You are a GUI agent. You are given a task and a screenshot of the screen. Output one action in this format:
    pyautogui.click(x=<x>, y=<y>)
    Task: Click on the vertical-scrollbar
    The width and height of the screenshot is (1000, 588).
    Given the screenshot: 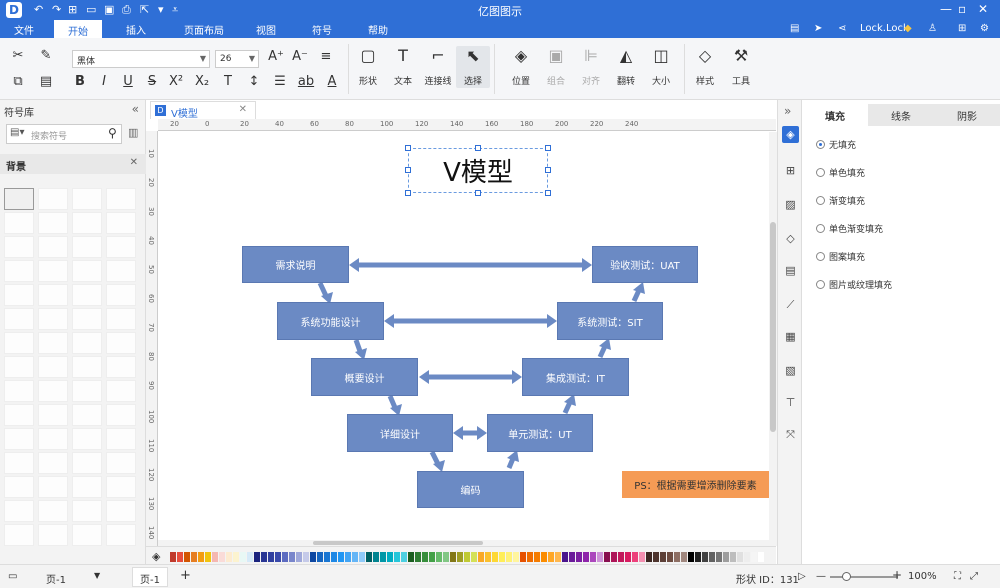 What is the action you would take?
    pyautogui.click(x=773, y=339)
    